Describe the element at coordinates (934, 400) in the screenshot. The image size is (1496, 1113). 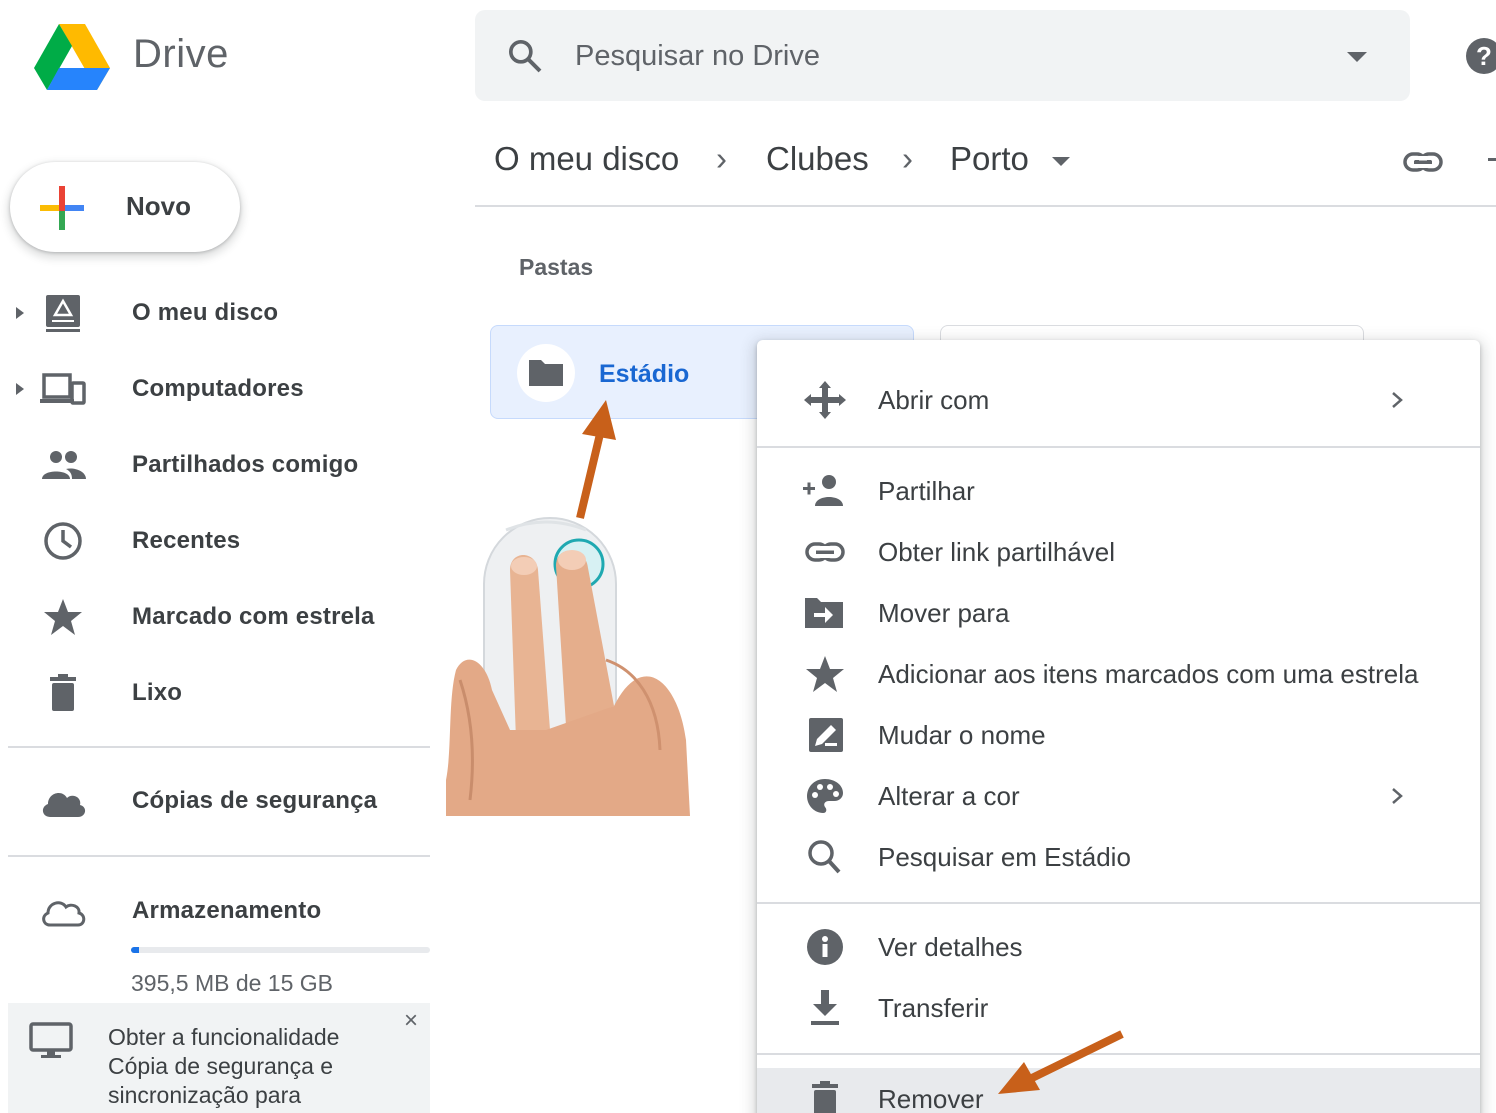
I see `menu-item-label: Abrir com` at that location.